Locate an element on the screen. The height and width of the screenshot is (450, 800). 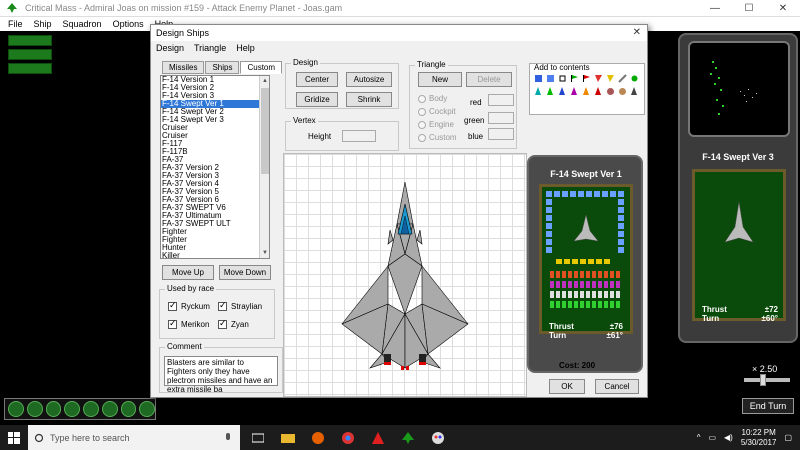
gridize-button: Gridize is located at coordinates (317, 99).